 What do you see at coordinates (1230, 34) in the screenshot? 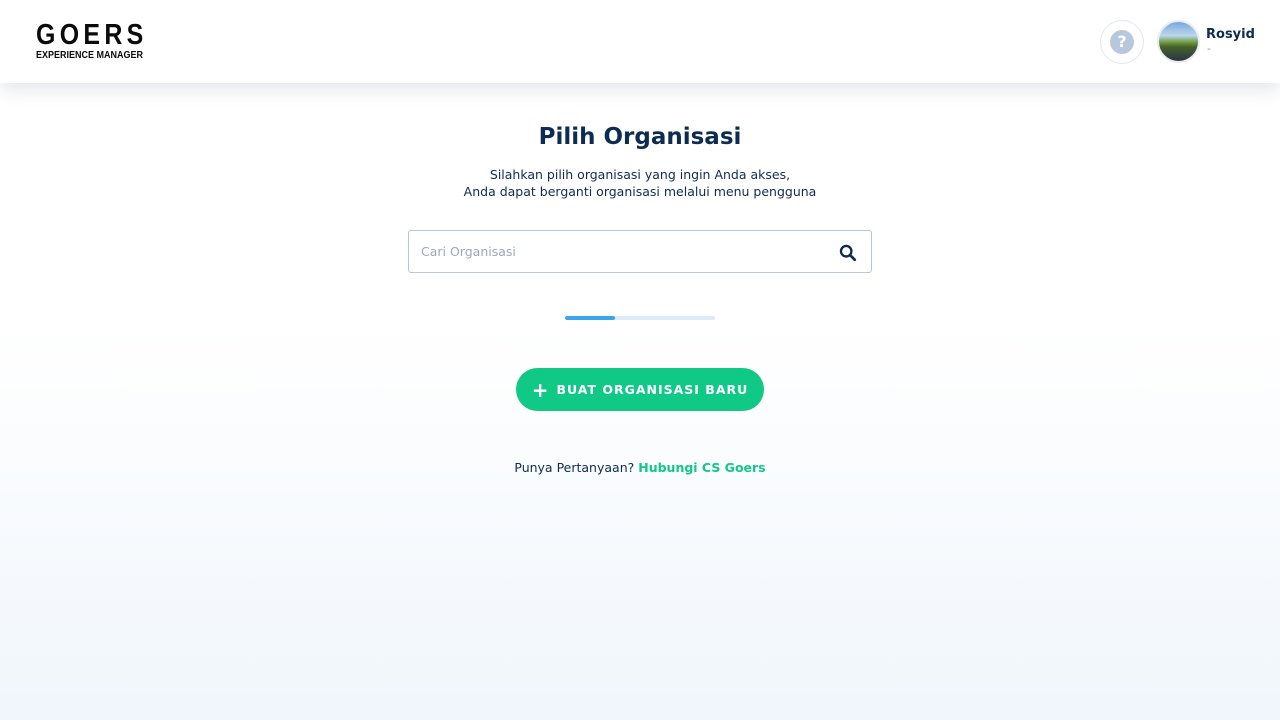
I see `user-name: Rosyid` at bounding box center [1230, 34].